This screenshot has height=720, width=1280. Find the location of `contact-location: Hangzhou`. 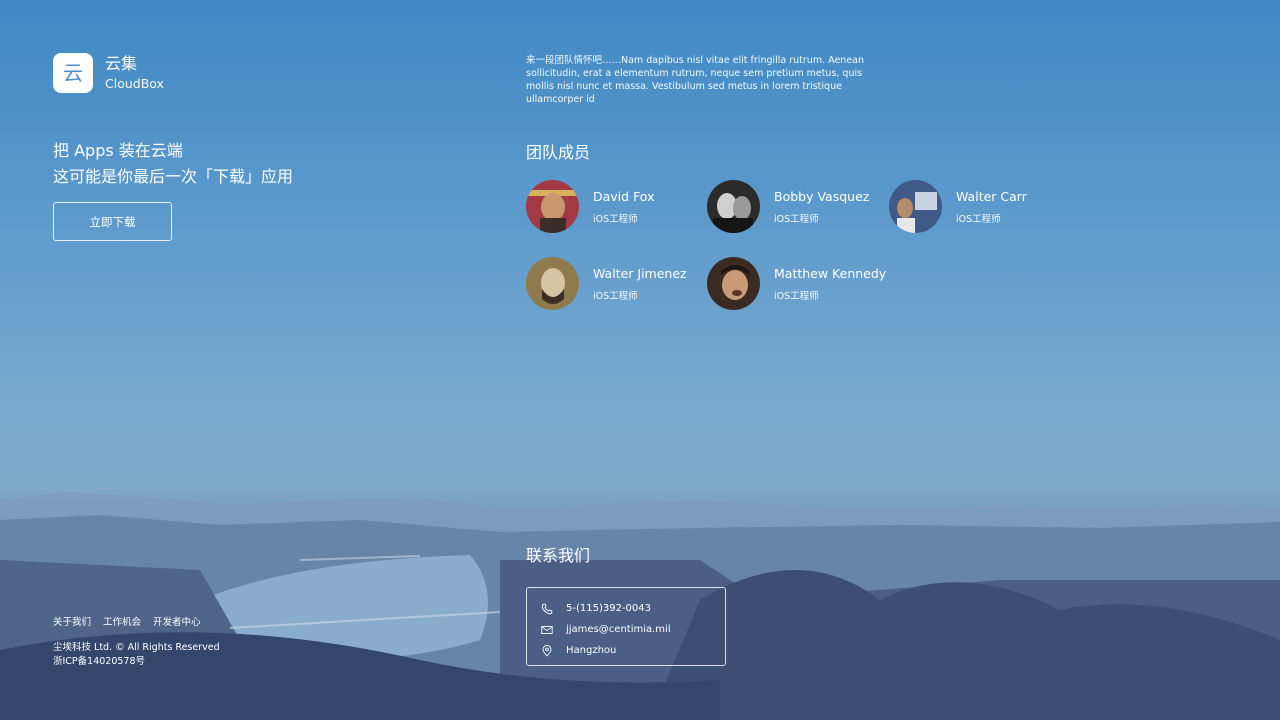

contact-location: Hangzhou is located at coordinates (591, 650).